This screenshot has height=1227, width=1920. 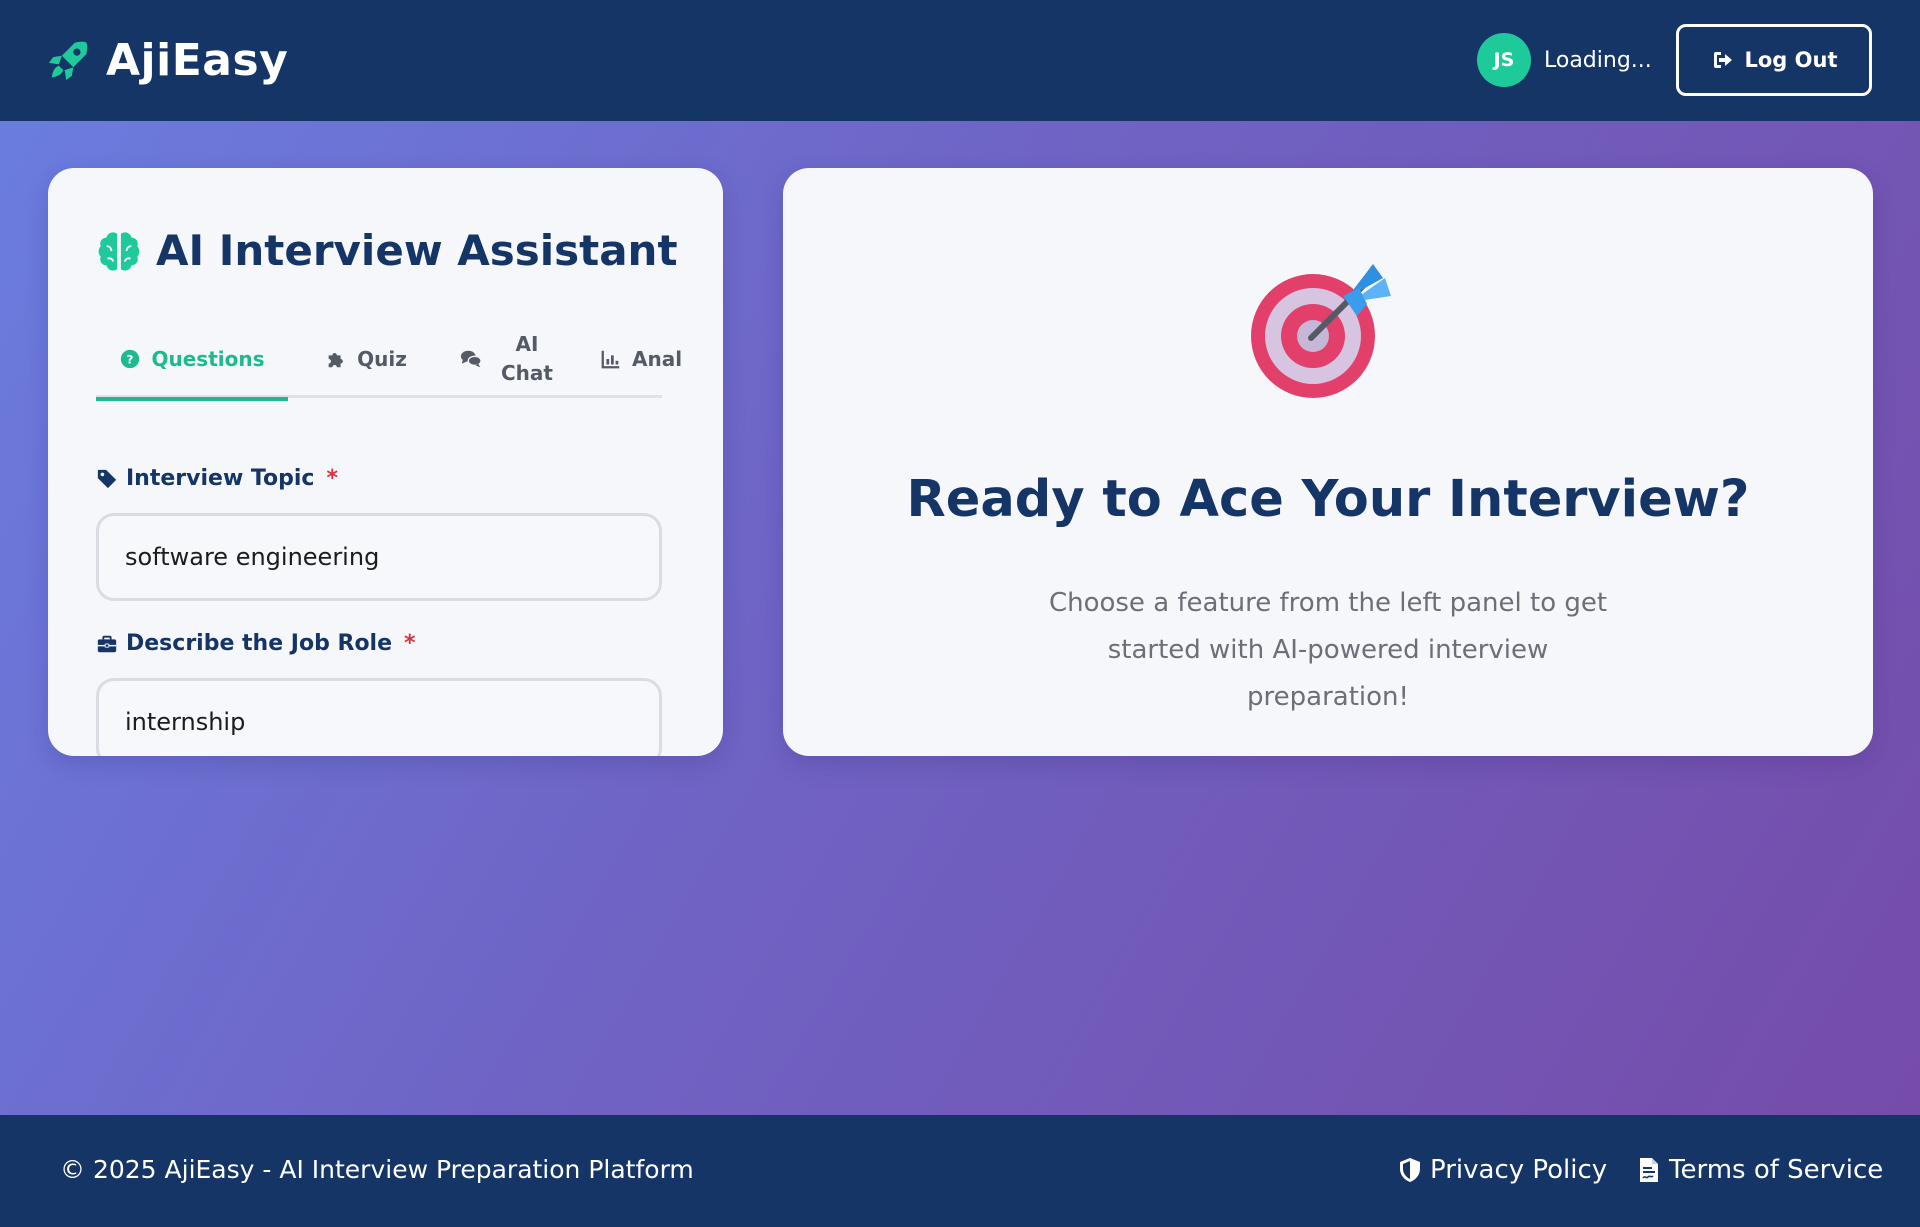 I want to click on question-circle-icon: ?, so click(x=130, y=359).